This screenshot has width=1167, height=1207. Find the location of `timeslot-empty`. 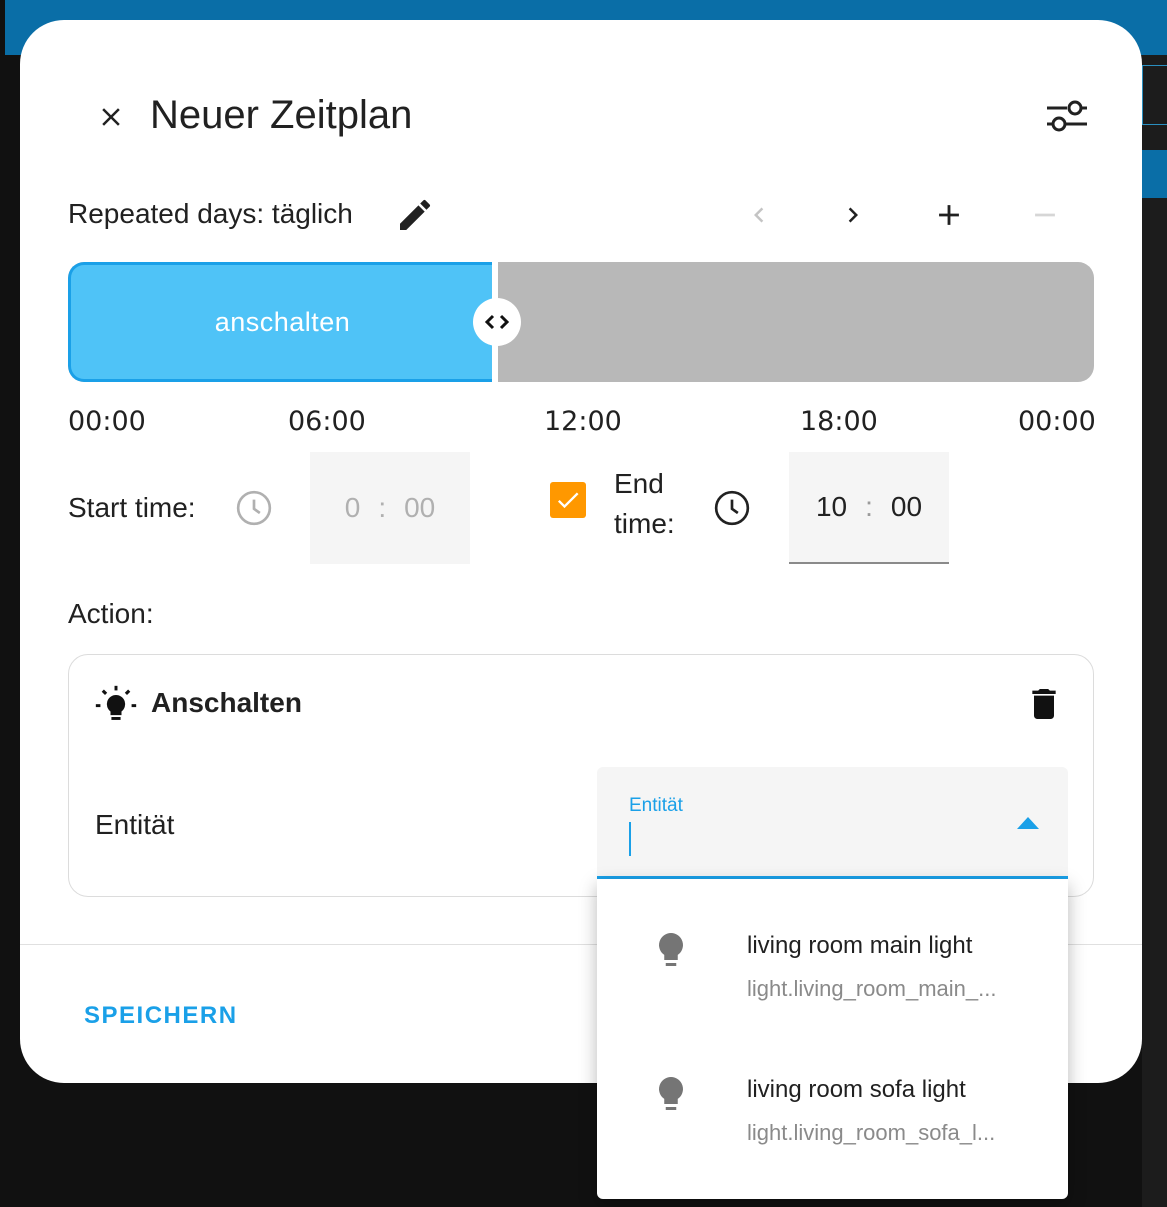

timeslot-empty is located at coordinates (796, 322).